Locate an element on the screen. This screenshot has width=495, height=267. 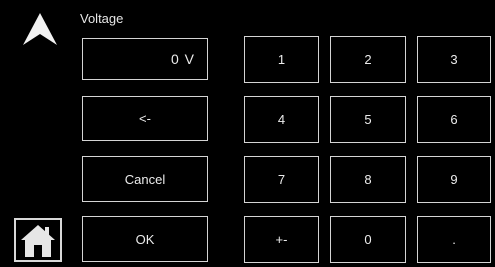
value-display-text: 0 V is located at coordinates (182, 59).